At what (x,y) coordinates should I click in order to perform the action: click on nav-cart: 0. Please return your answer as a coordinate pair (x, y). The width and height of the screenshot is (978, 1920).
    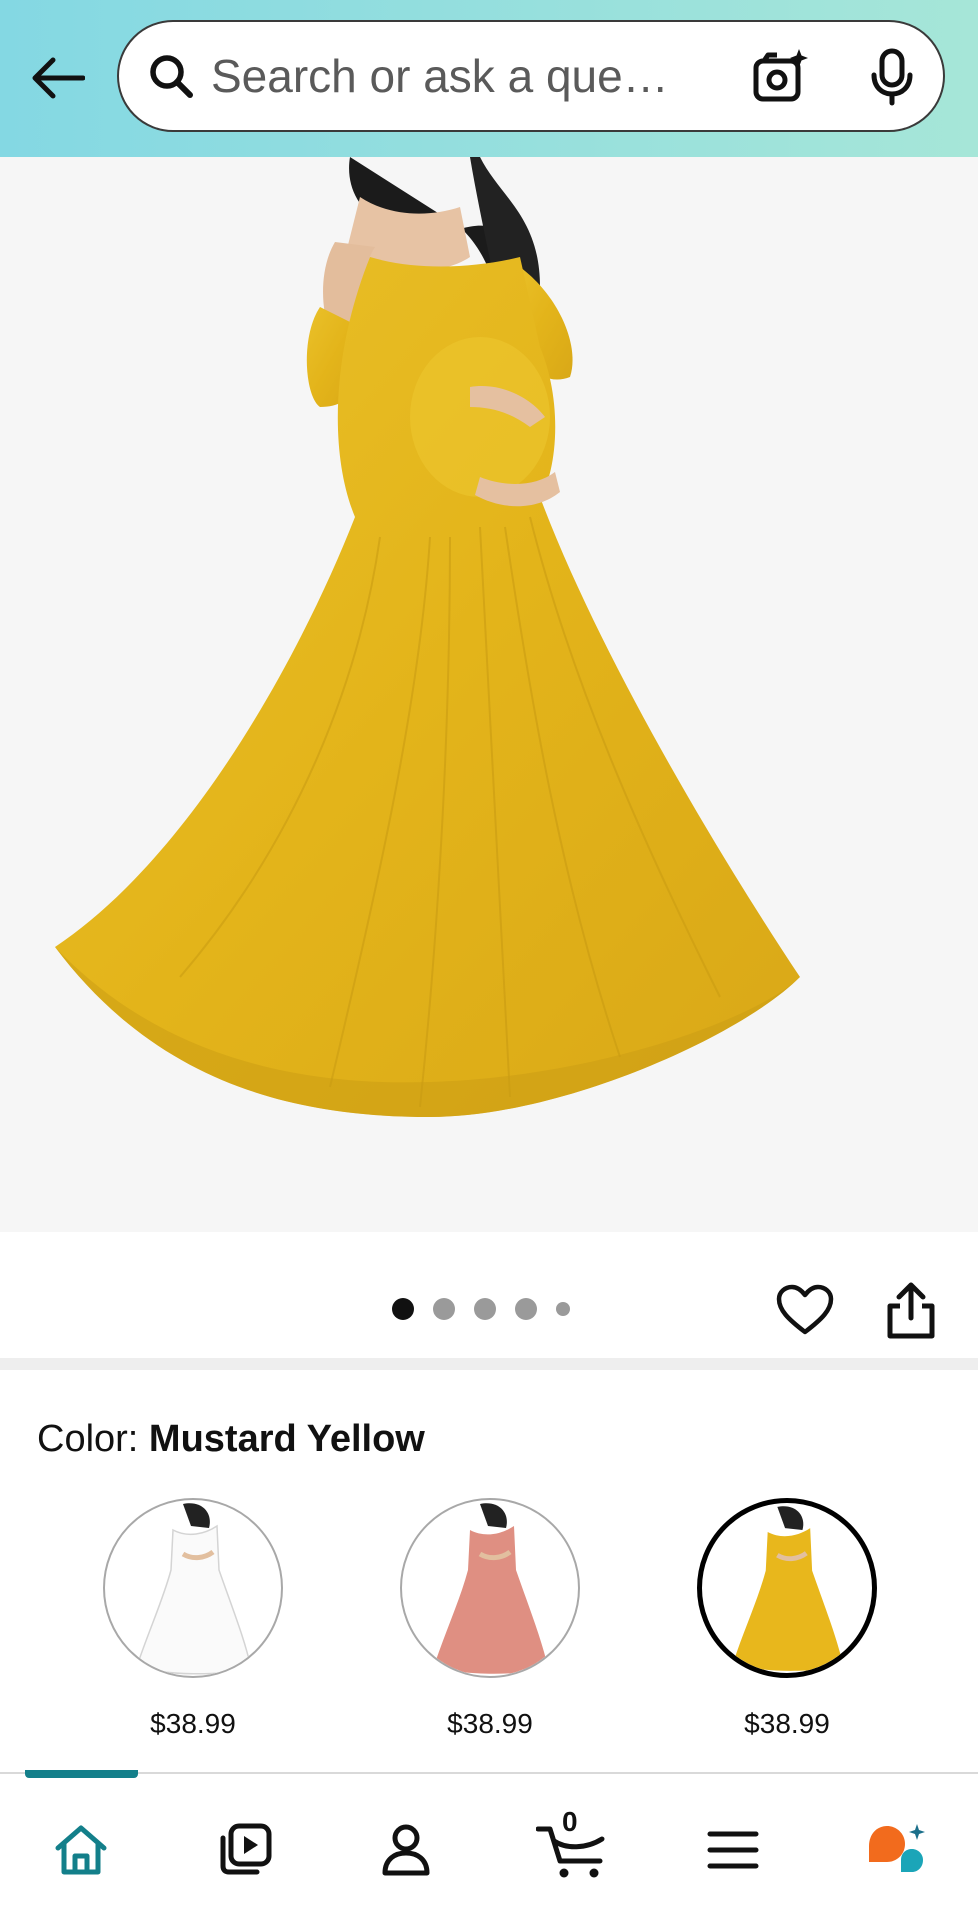
    Looking at the image, I should click on (572, 1848).